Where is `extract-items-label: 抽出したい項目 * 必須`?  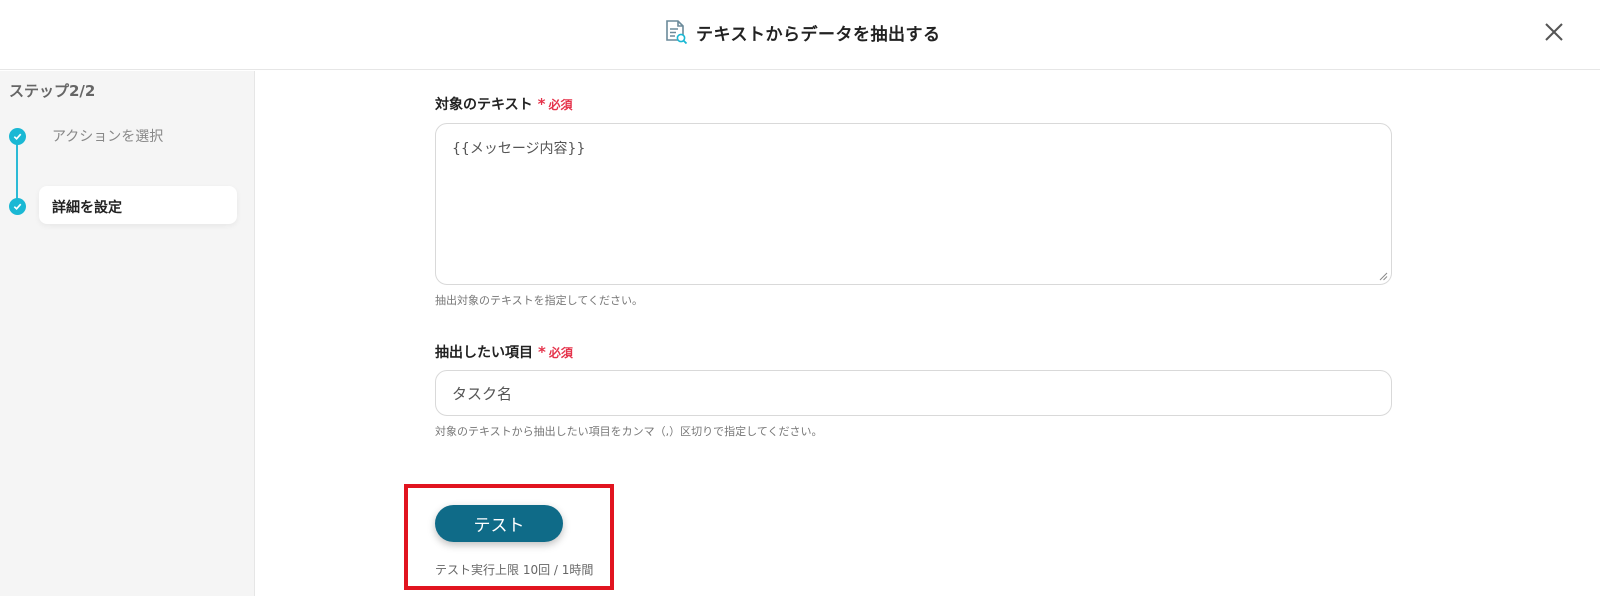 extract-items-label: 抽出したい項目 * 必須 is located at coordinates (504, 352).